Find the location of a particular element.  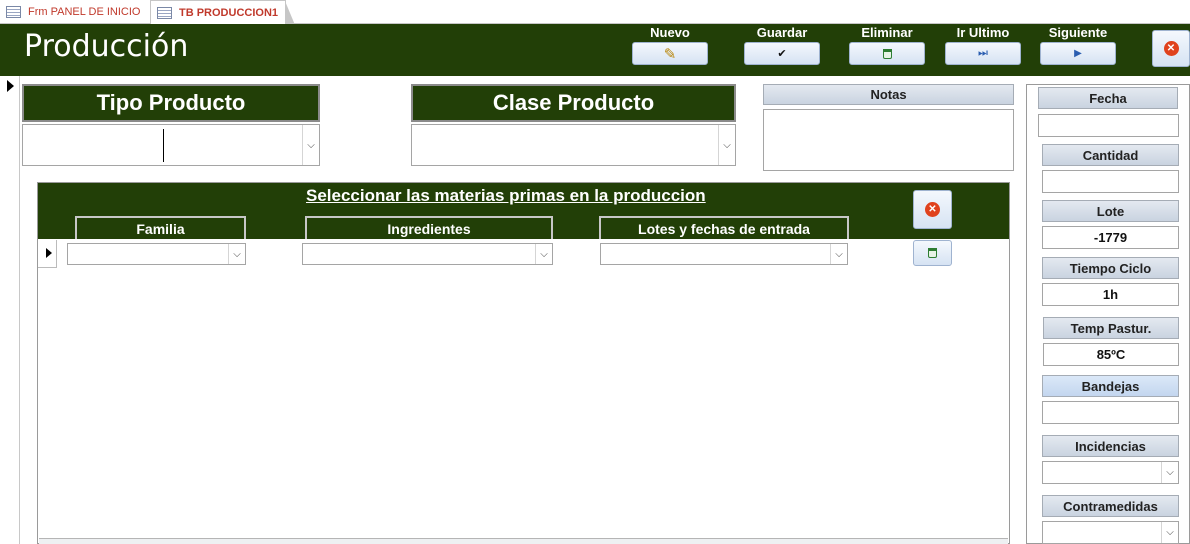

check-icon: ✔ is located at coordinates (782, 54).